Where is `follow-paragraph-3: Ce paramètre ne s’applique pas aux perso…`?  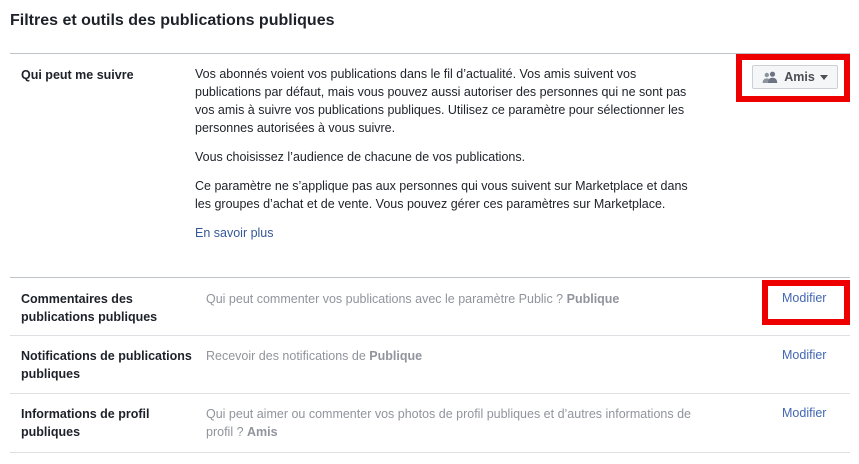
follow-paragraph-3: Ce paramètre ne s’applique pas aux perso… is located at coordinates (441, 195).